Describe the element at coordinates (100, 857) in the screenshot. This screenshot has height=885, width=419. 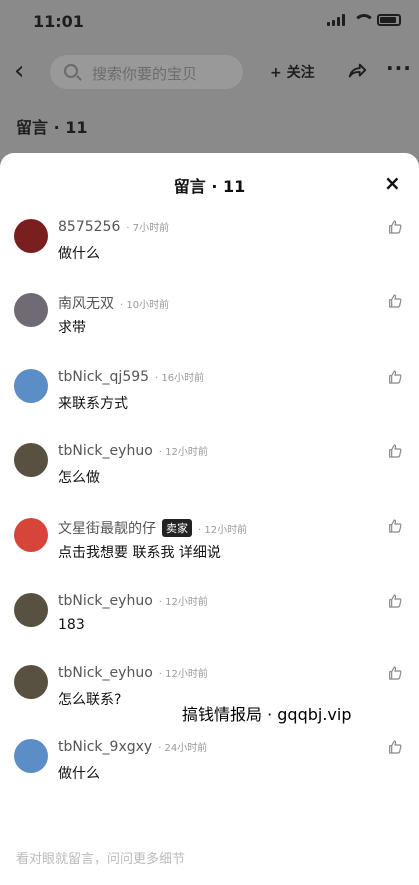
I see `comment-input: 看对眼就留言，问问更多细节` at that location.